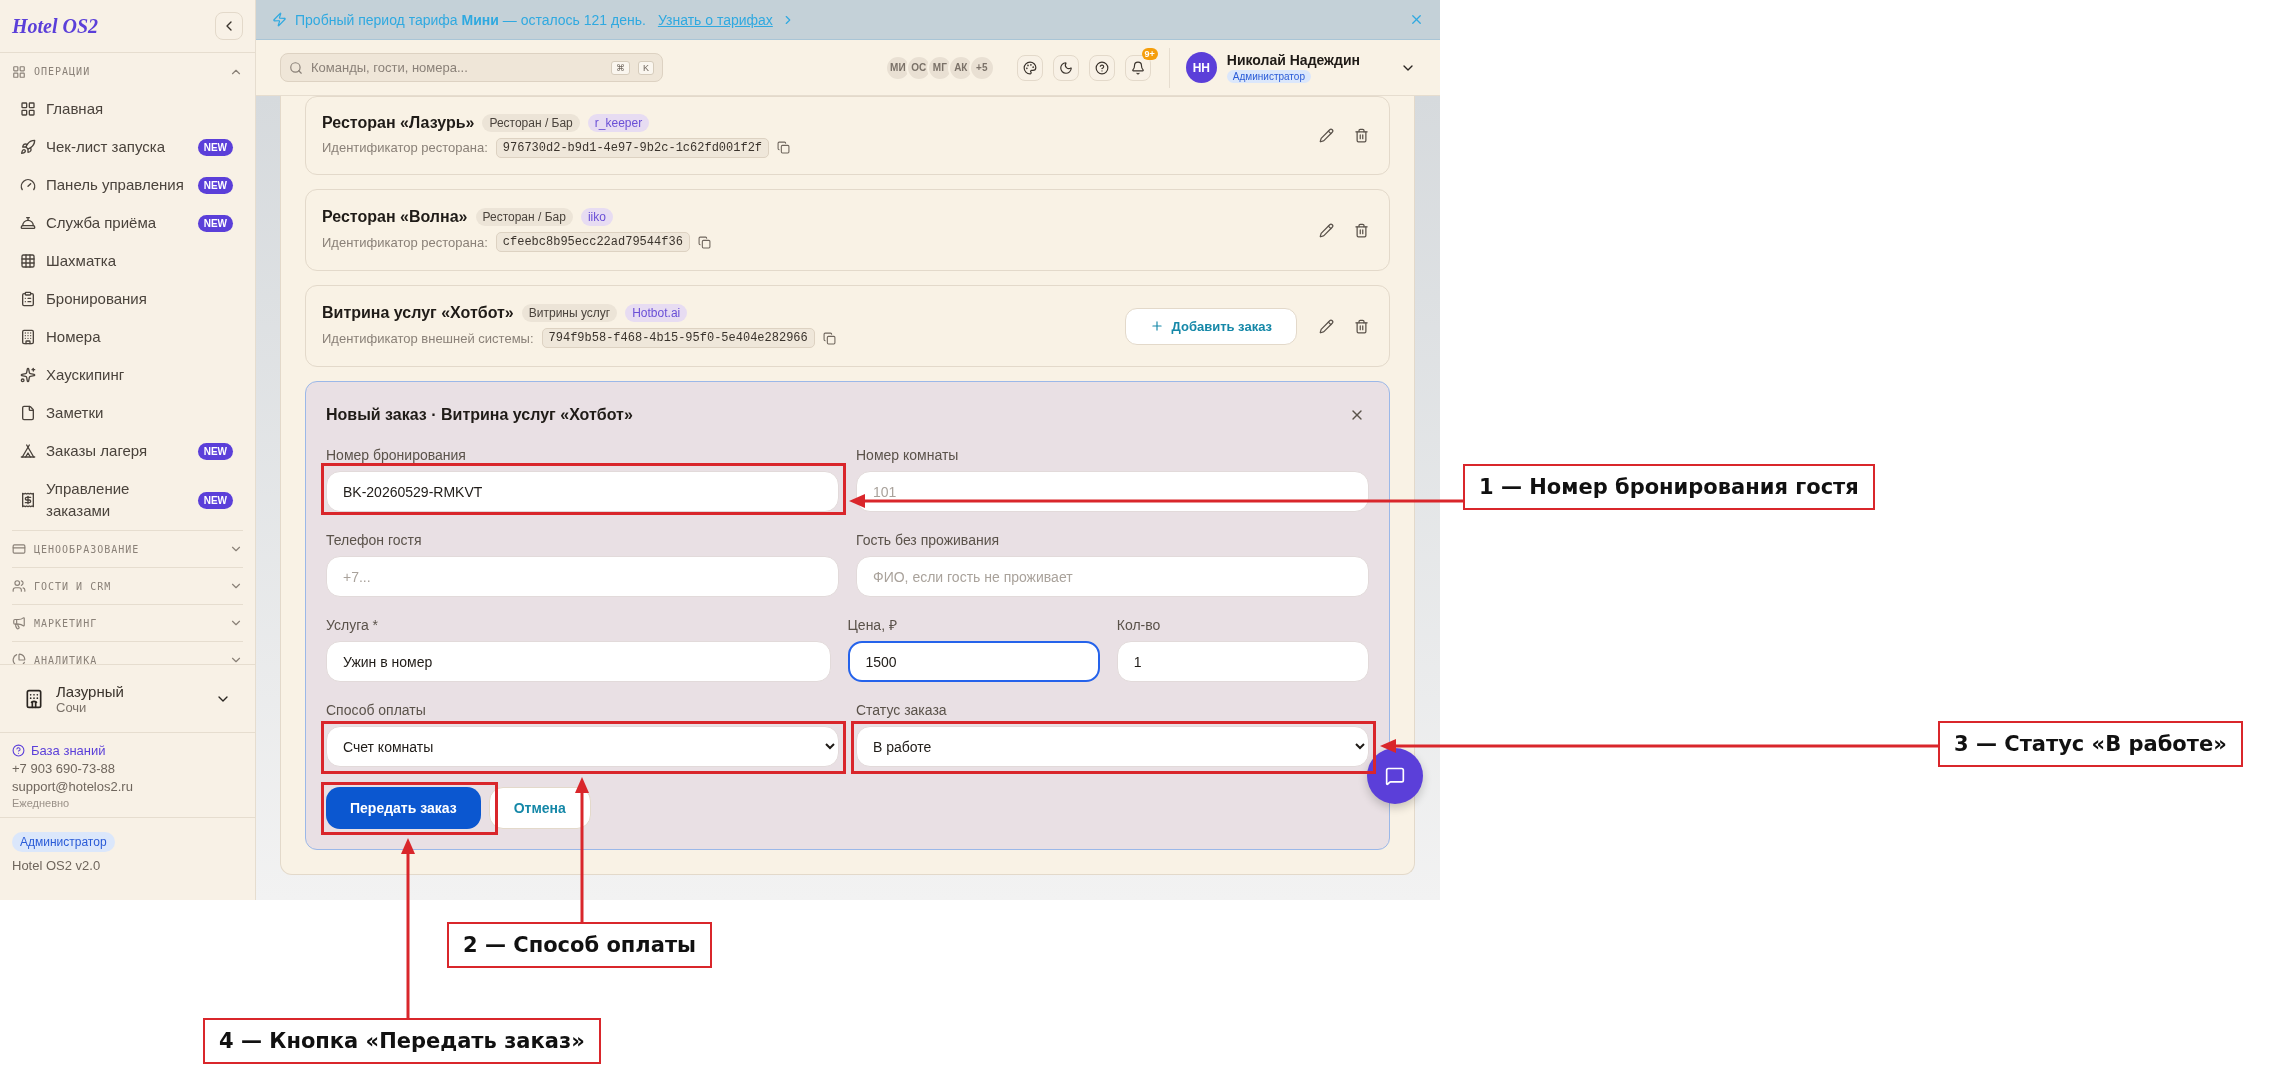 The width and height of the screenshot is (2276, 1091). I want to click on nav-item: Главная, so click(127, 109).